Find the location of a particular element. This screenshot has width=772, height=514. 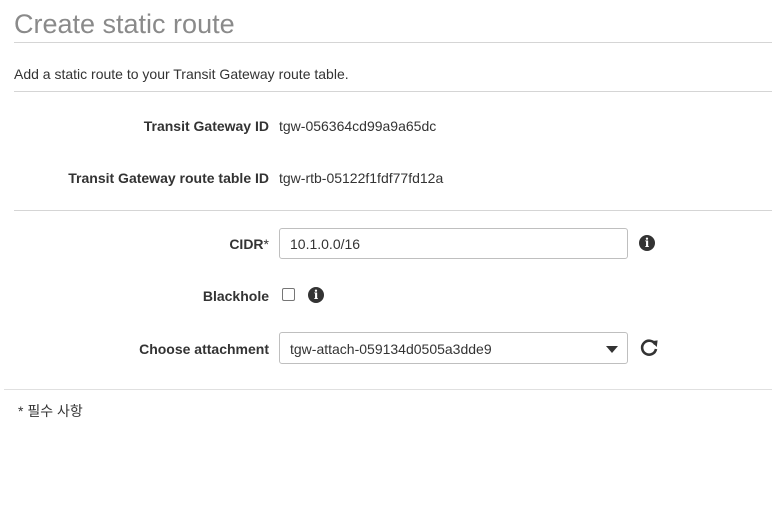

route-table-id-value: tgw-rtb-05122f1fdf77fd12a is located at coordinates (361, 178).